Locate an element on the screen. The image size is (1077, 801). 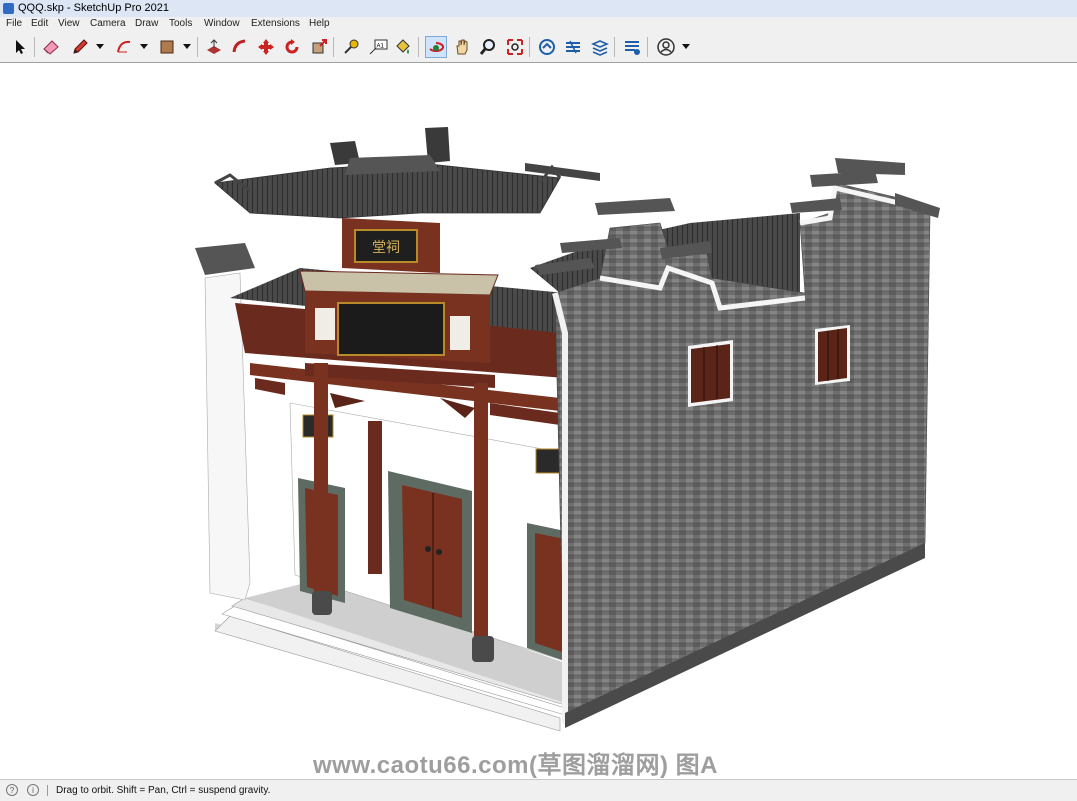
rectangle-dropdown-icon is located at coordinates (187, 46).